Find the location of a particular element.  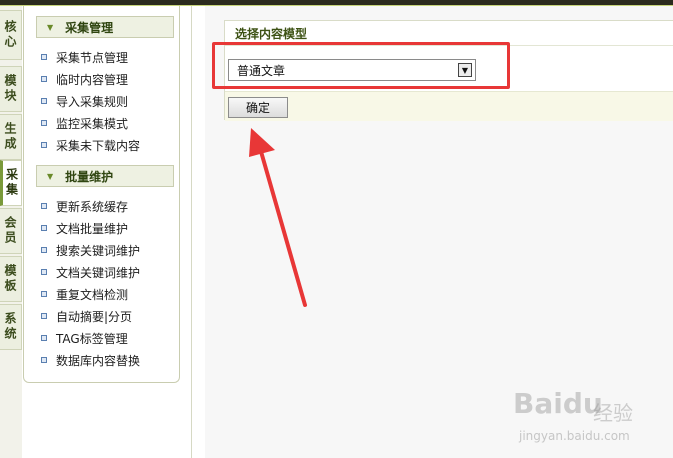

baidu-logo: Baidu is located at coordinates (558, 403).